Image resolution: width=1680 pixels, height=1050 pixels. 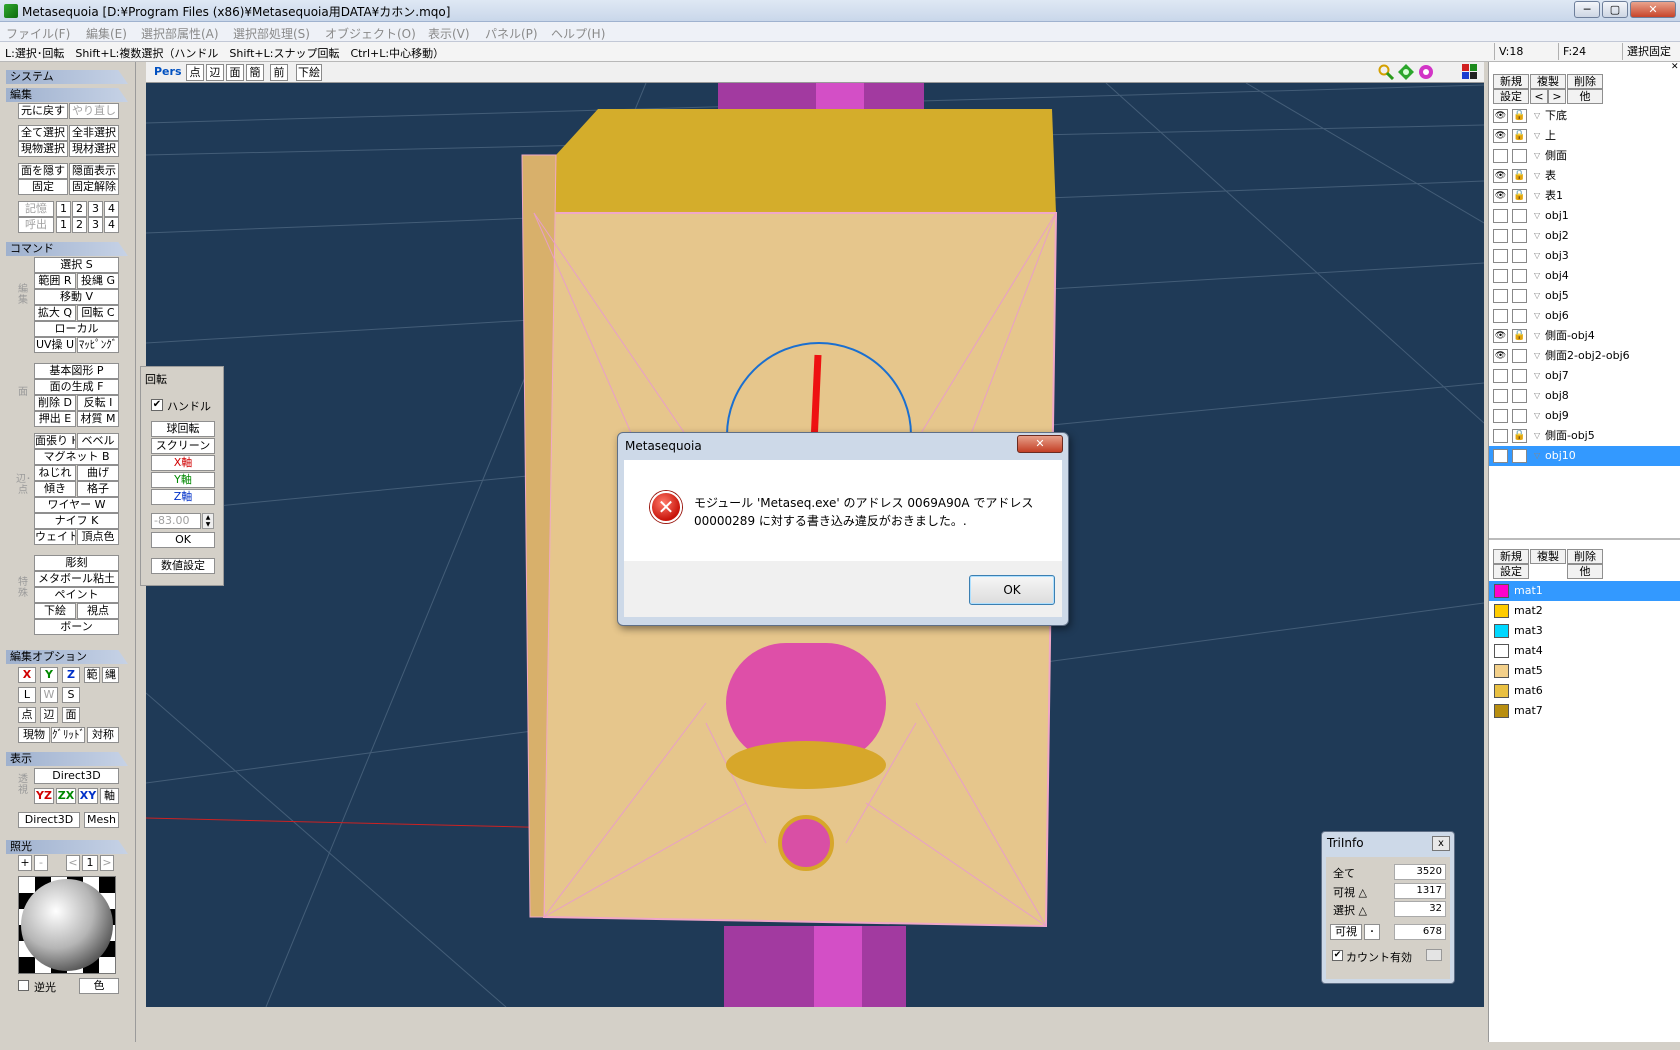 What do you see at coordinates (1584, 376) in the screenshot?
I see `object-row: ▽ obj7` at bounding box center [1584, 376].